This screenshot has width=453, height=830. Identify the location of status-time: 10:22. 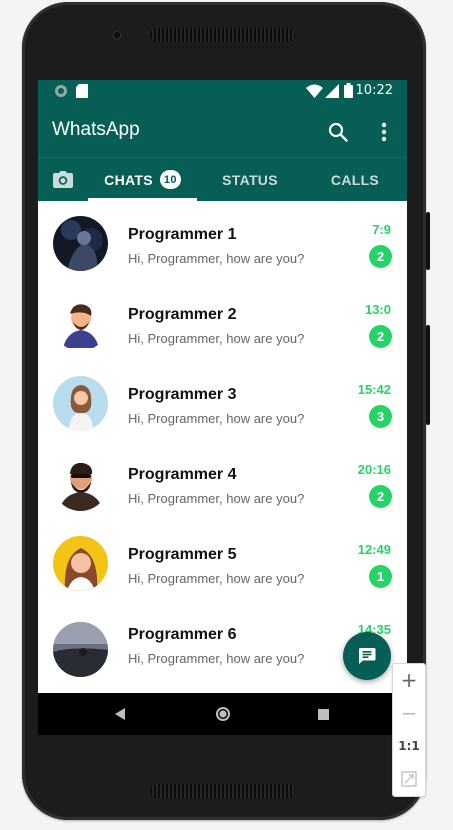
(374, 90).